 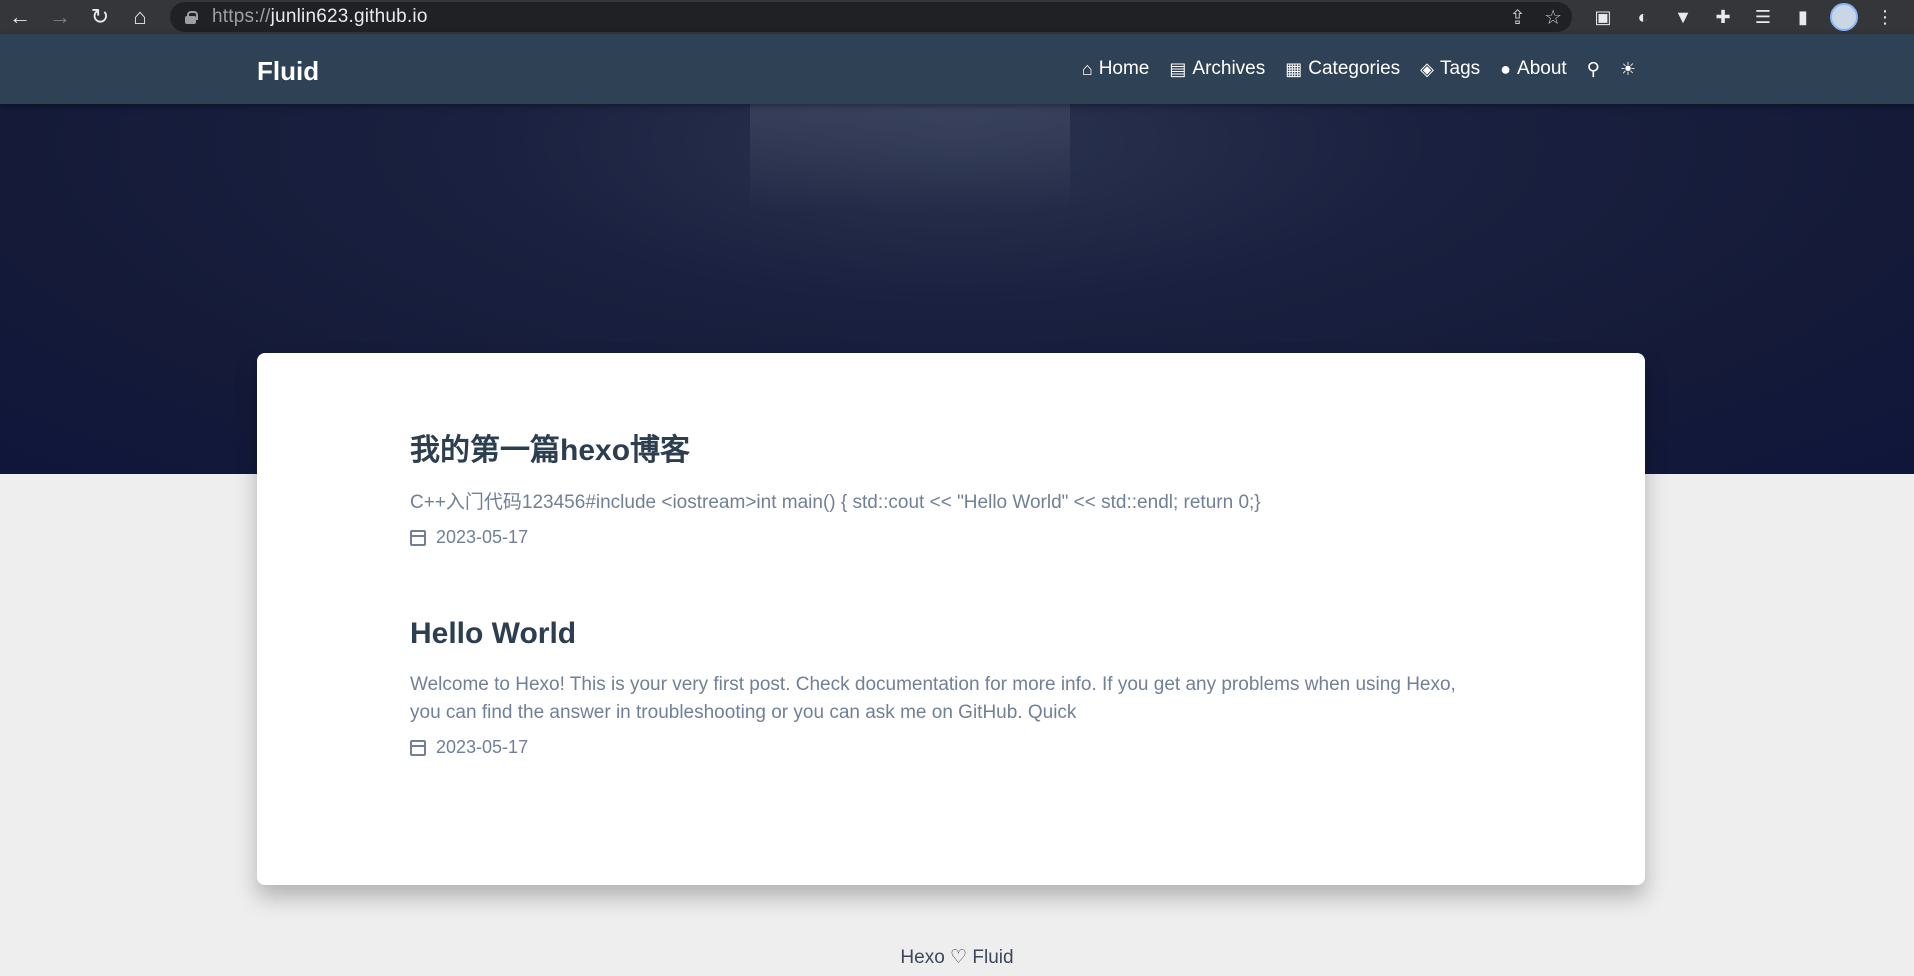 What do you see at coordinates (320, 16) in the screenshot?
I see `url-text: https://junlin623.github.io` at bounding box center [320, 16].